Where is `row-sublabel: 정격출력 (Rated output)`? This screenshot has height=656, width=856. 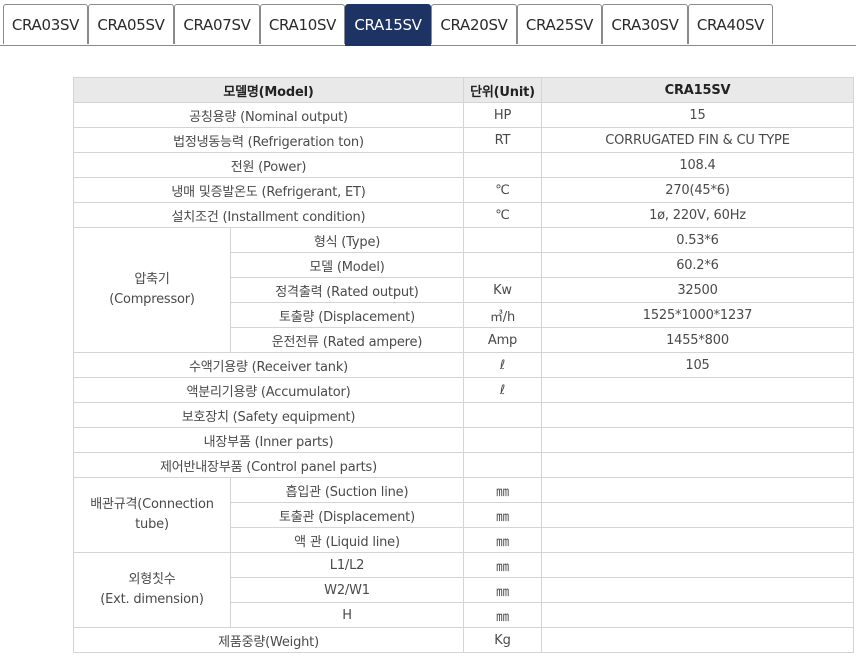
row-sublabel: 정격출력 (Rated output) is located at coordinates (347, 290).